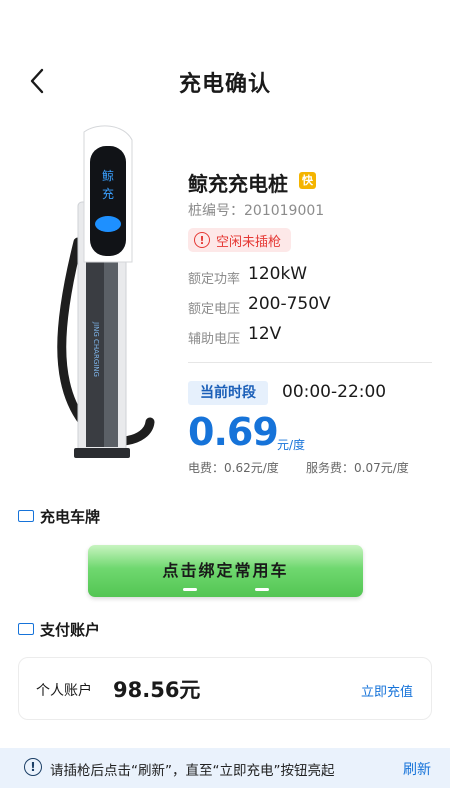 This screenshot has height=800, width=450. Describe the element at coordinates (214, 339) in the screenshot. I see `spec-label: 辅助电压` at that location.